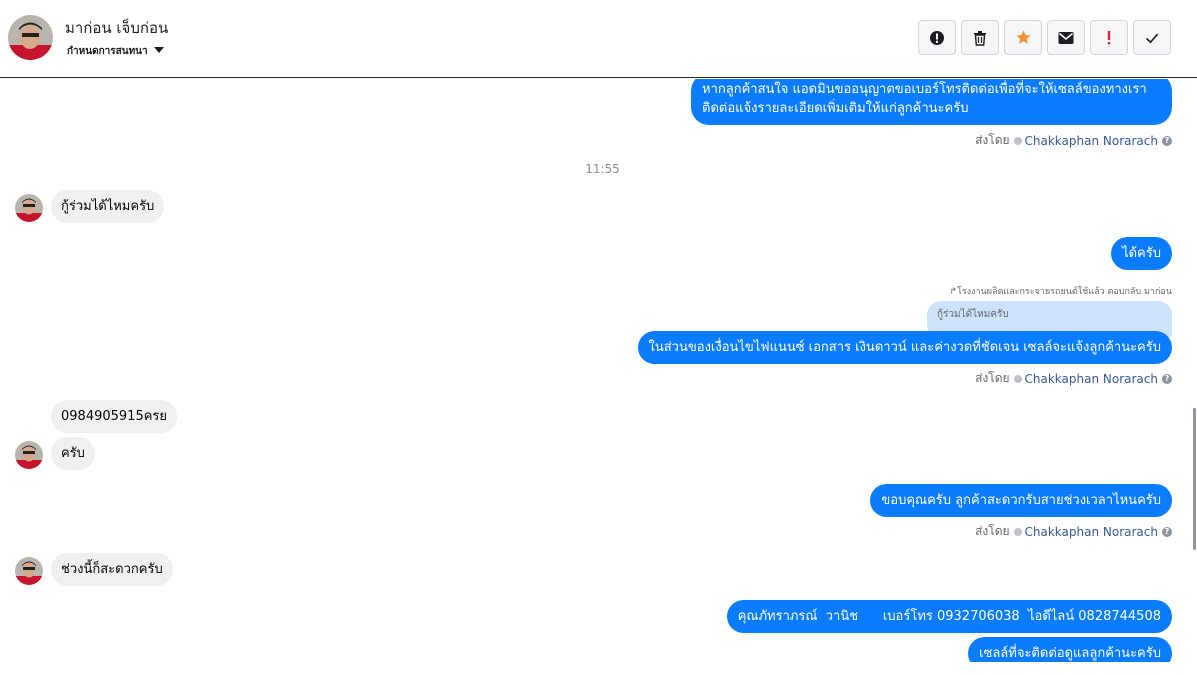 The width and height of the screenshot is (1197, 675). I want to click on exclamation-icon, so click(1109, 37).